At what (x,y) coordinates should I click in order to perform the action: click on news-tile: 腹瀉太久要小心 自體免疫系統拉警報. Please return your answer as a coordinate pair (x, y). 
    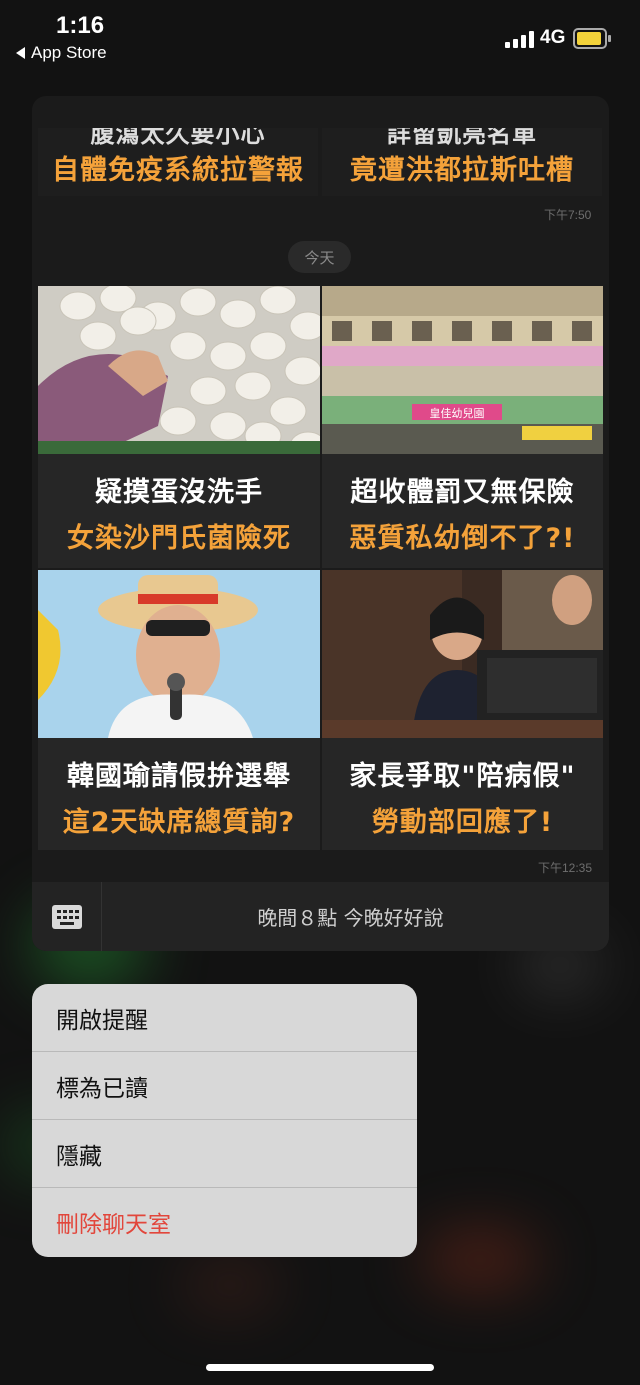
    Looking at the image, I should click on (178, 162).